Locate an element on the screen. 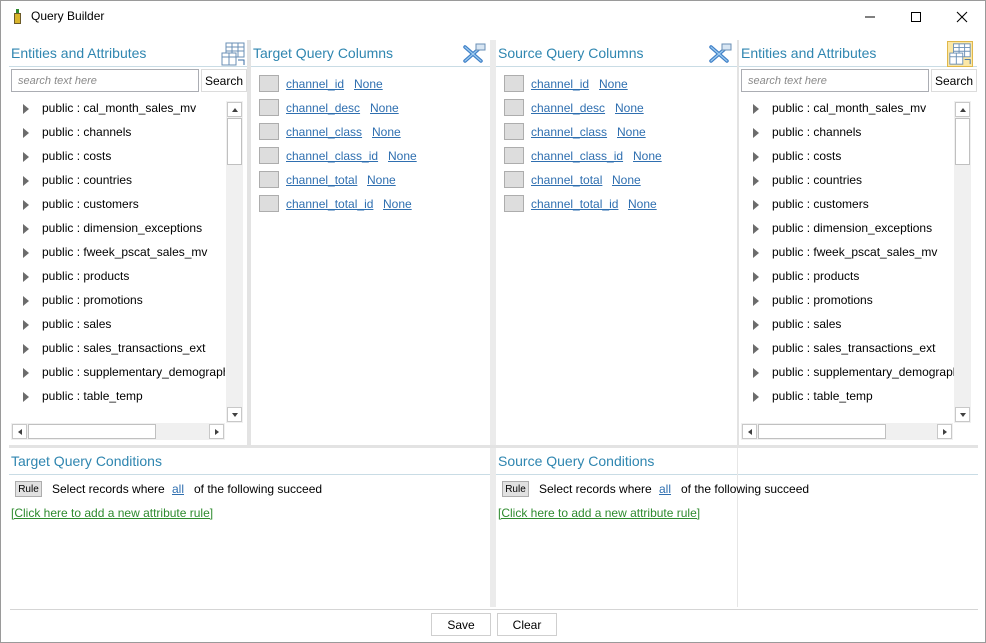  column-name-link: channel_total_id is located at coordinates (574, 204).